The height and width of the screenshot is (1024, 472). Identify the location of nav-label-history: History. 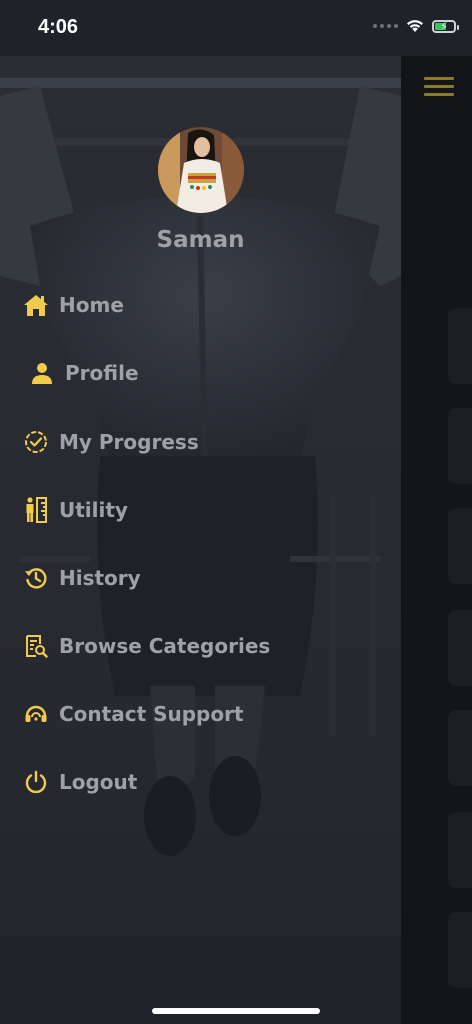
(100, 578).